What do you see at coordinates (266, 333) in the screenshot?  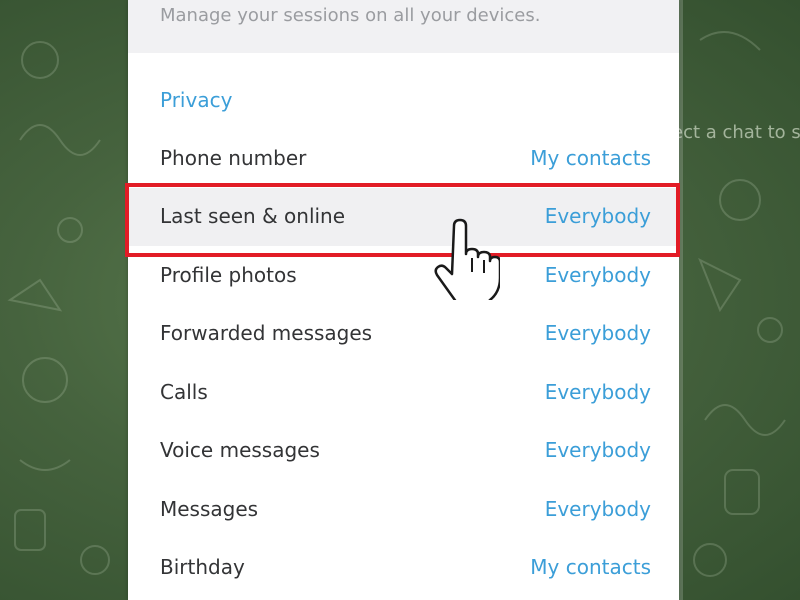 I see `row-label: Forwarded messages` at bounding box center [266, 333].